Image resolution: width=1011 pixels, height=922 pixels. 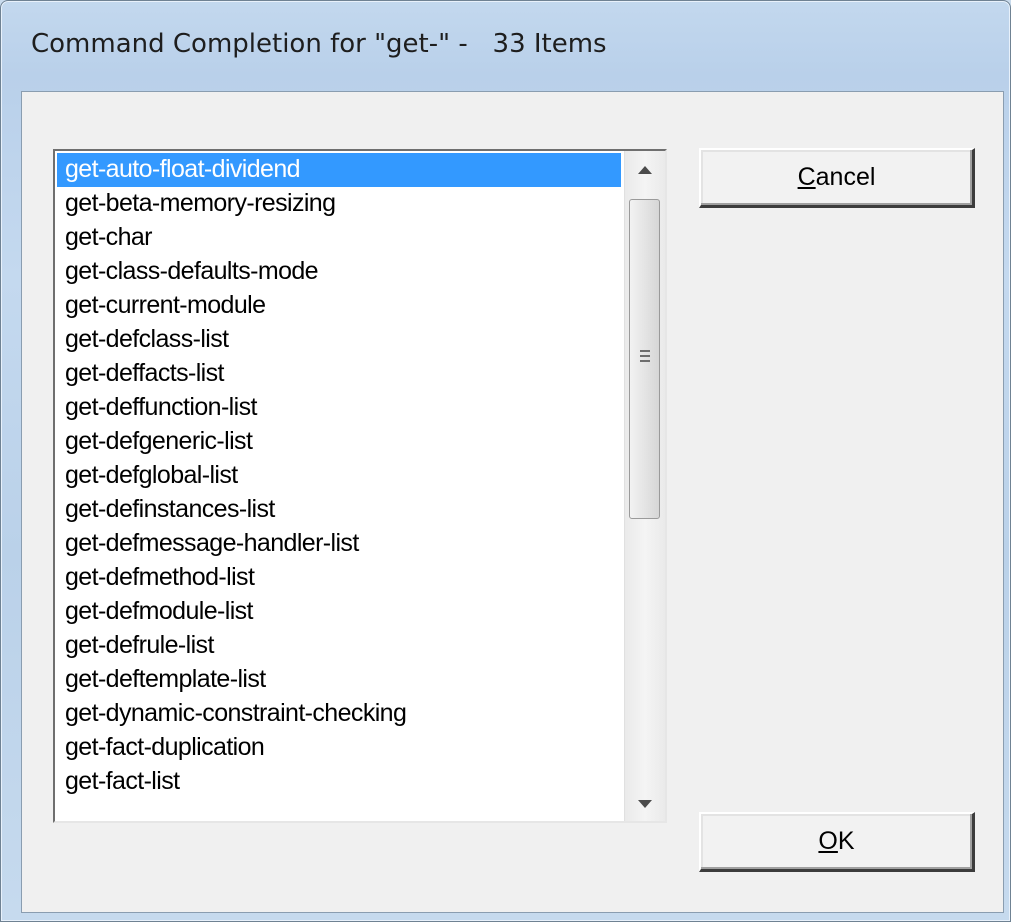 I want to click on list-item: get-deftemplate-list, so click(x=339, y=680).